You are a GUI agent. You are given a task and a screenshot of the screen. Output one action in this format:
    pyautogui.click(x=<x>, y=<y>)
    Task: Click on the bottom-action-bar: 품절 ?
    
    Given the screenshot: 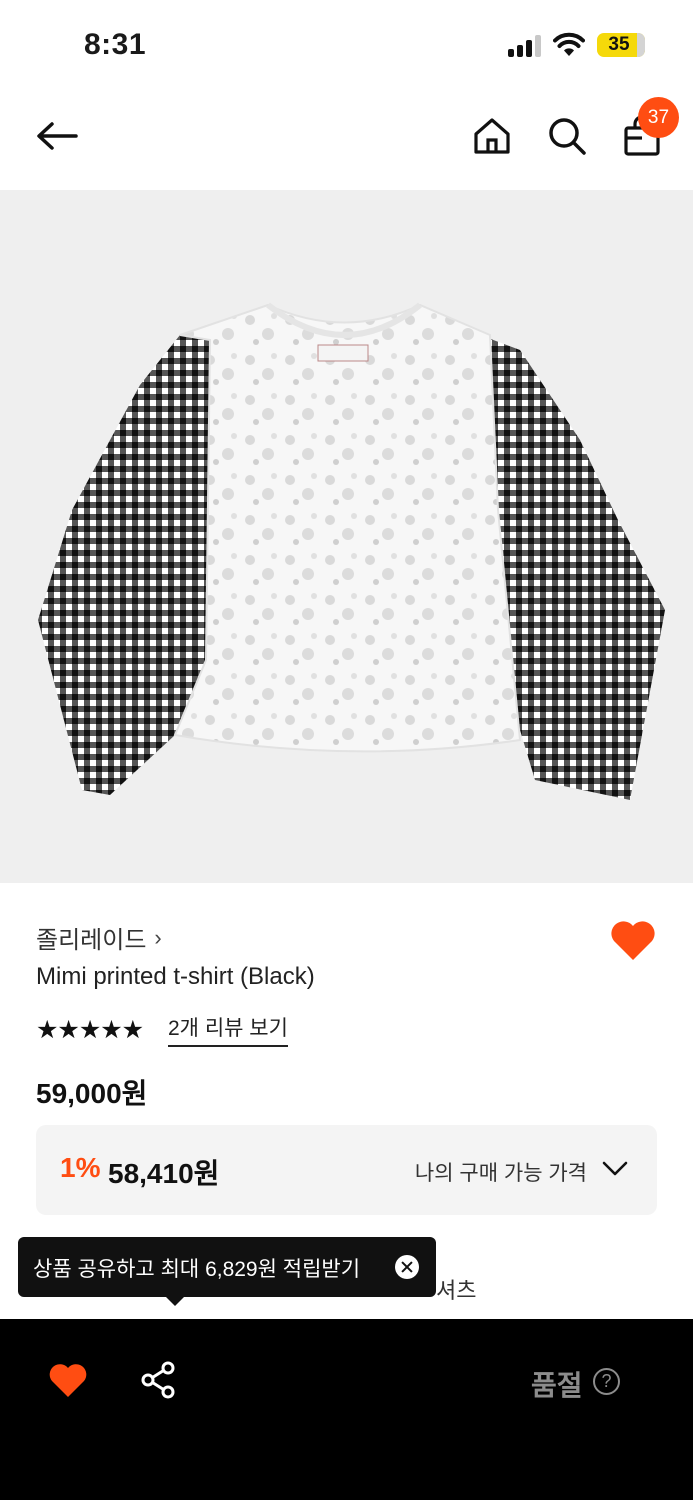 What is the action you would take?
    pyautogui.click(x=346, y=1409)
    